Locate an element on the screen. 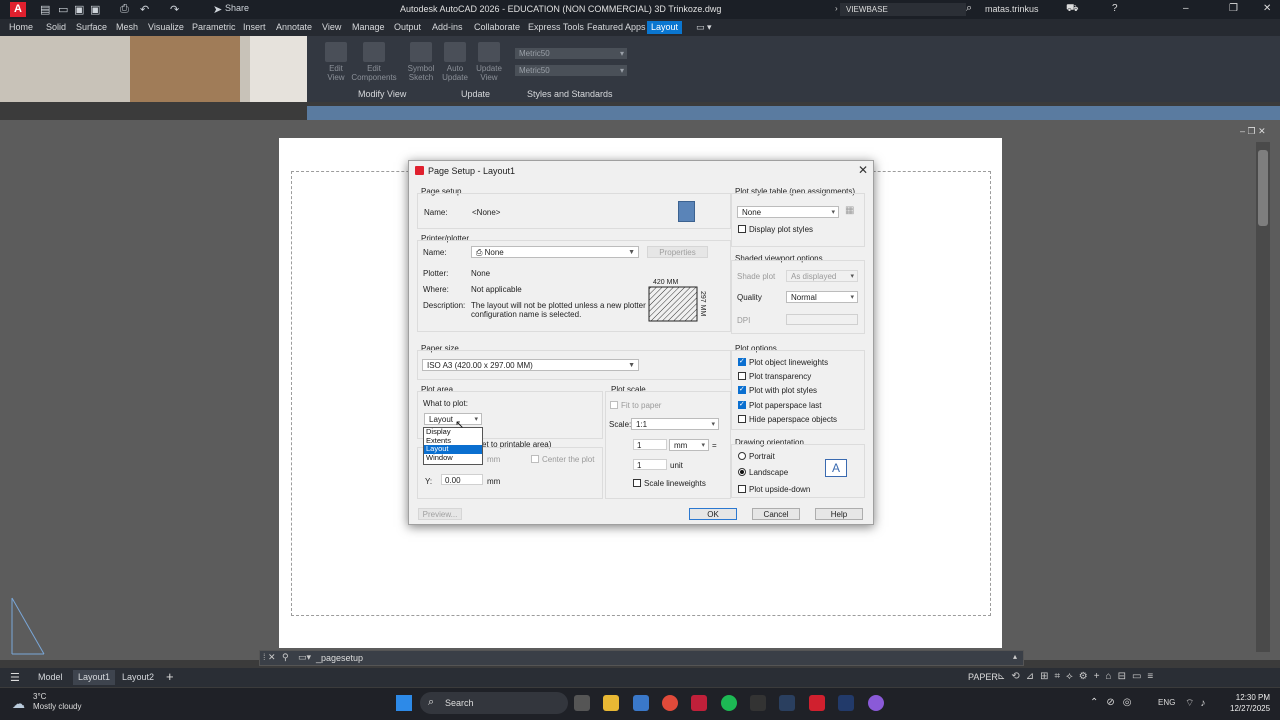  minimize-icon: – is located at coordinates (1186, 8).